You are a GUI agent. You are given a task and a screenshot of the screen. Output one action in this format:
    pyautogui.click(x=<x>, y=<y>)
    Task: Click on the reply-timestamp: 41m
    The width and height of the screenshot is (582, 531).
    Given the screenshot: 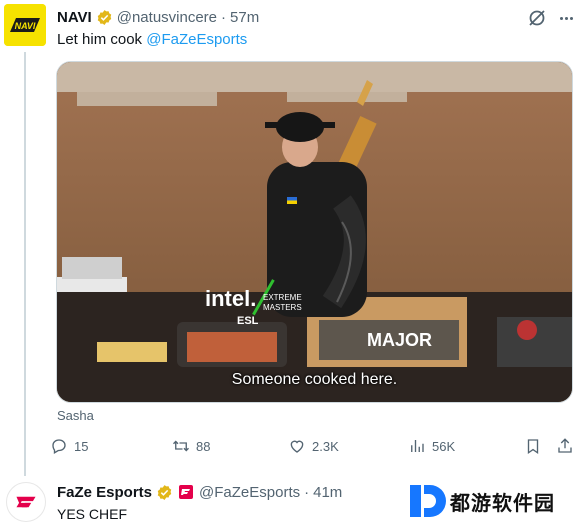 What is the action you would take?
    pyautogui.click(x=327, y=492)
    